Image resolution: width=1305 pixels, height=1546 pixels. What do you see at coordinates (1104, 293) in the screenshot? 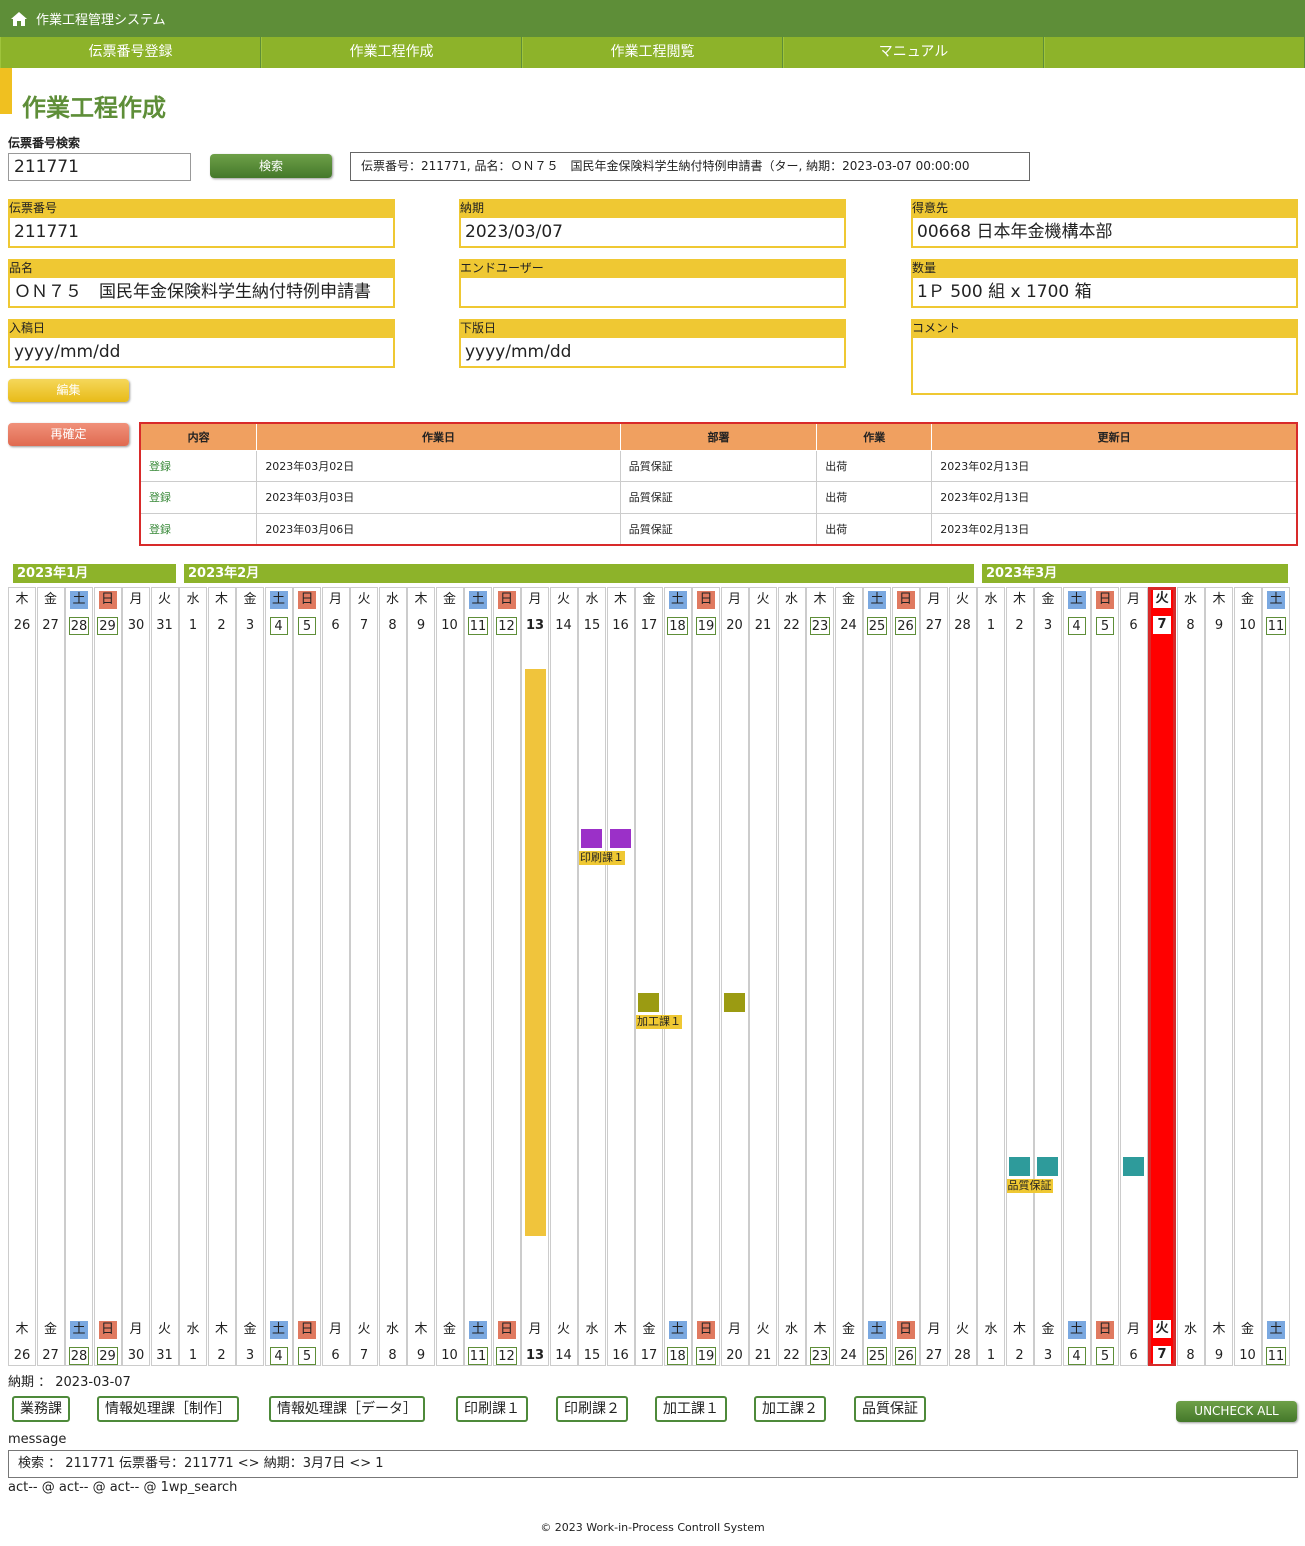
I see `quantity-input: 1Ｐ 500 組 x 1700 箱` at bounding box center [1104, 293].